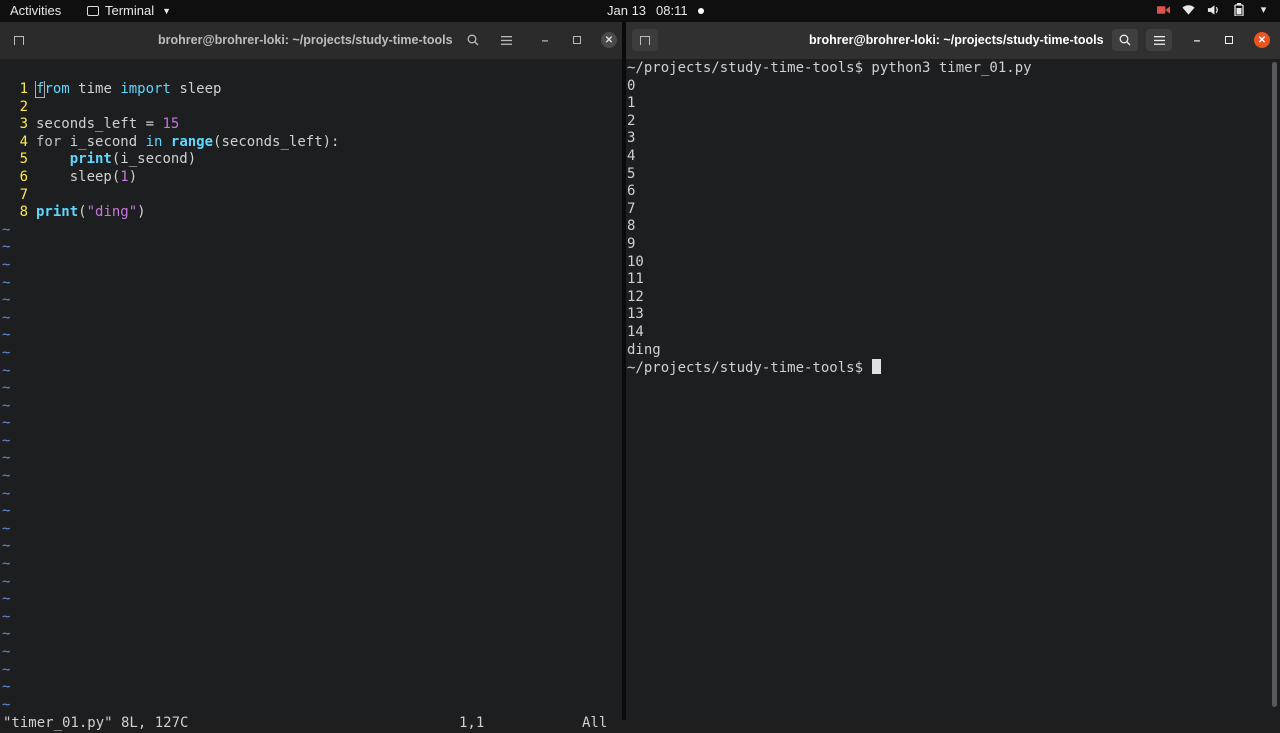 Image resolution: width=1280 pixels, height=733 pixels. I want to click on code-token: time, so click(95, 89).